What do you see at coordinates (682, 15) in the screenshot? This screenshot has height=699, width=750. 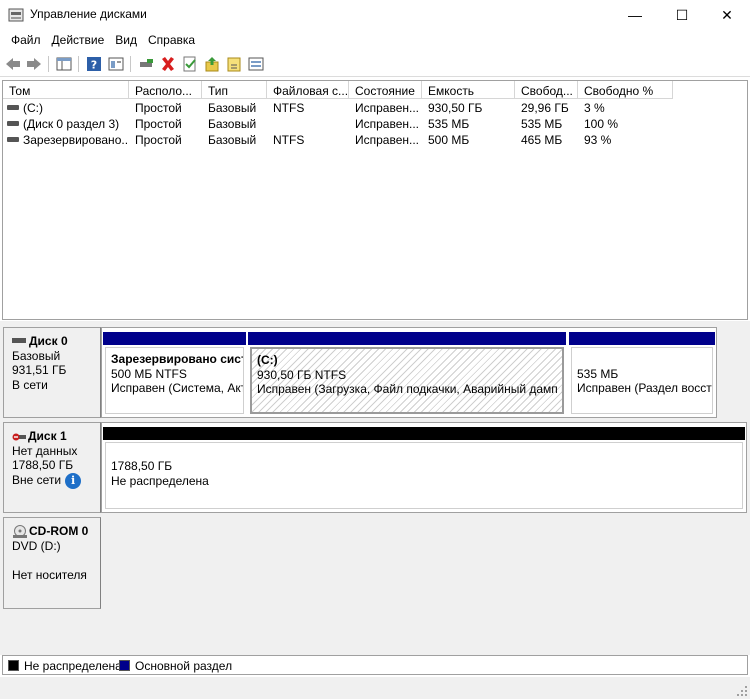 I see `maximize-button: ☐` at bounding box center [682, 15].